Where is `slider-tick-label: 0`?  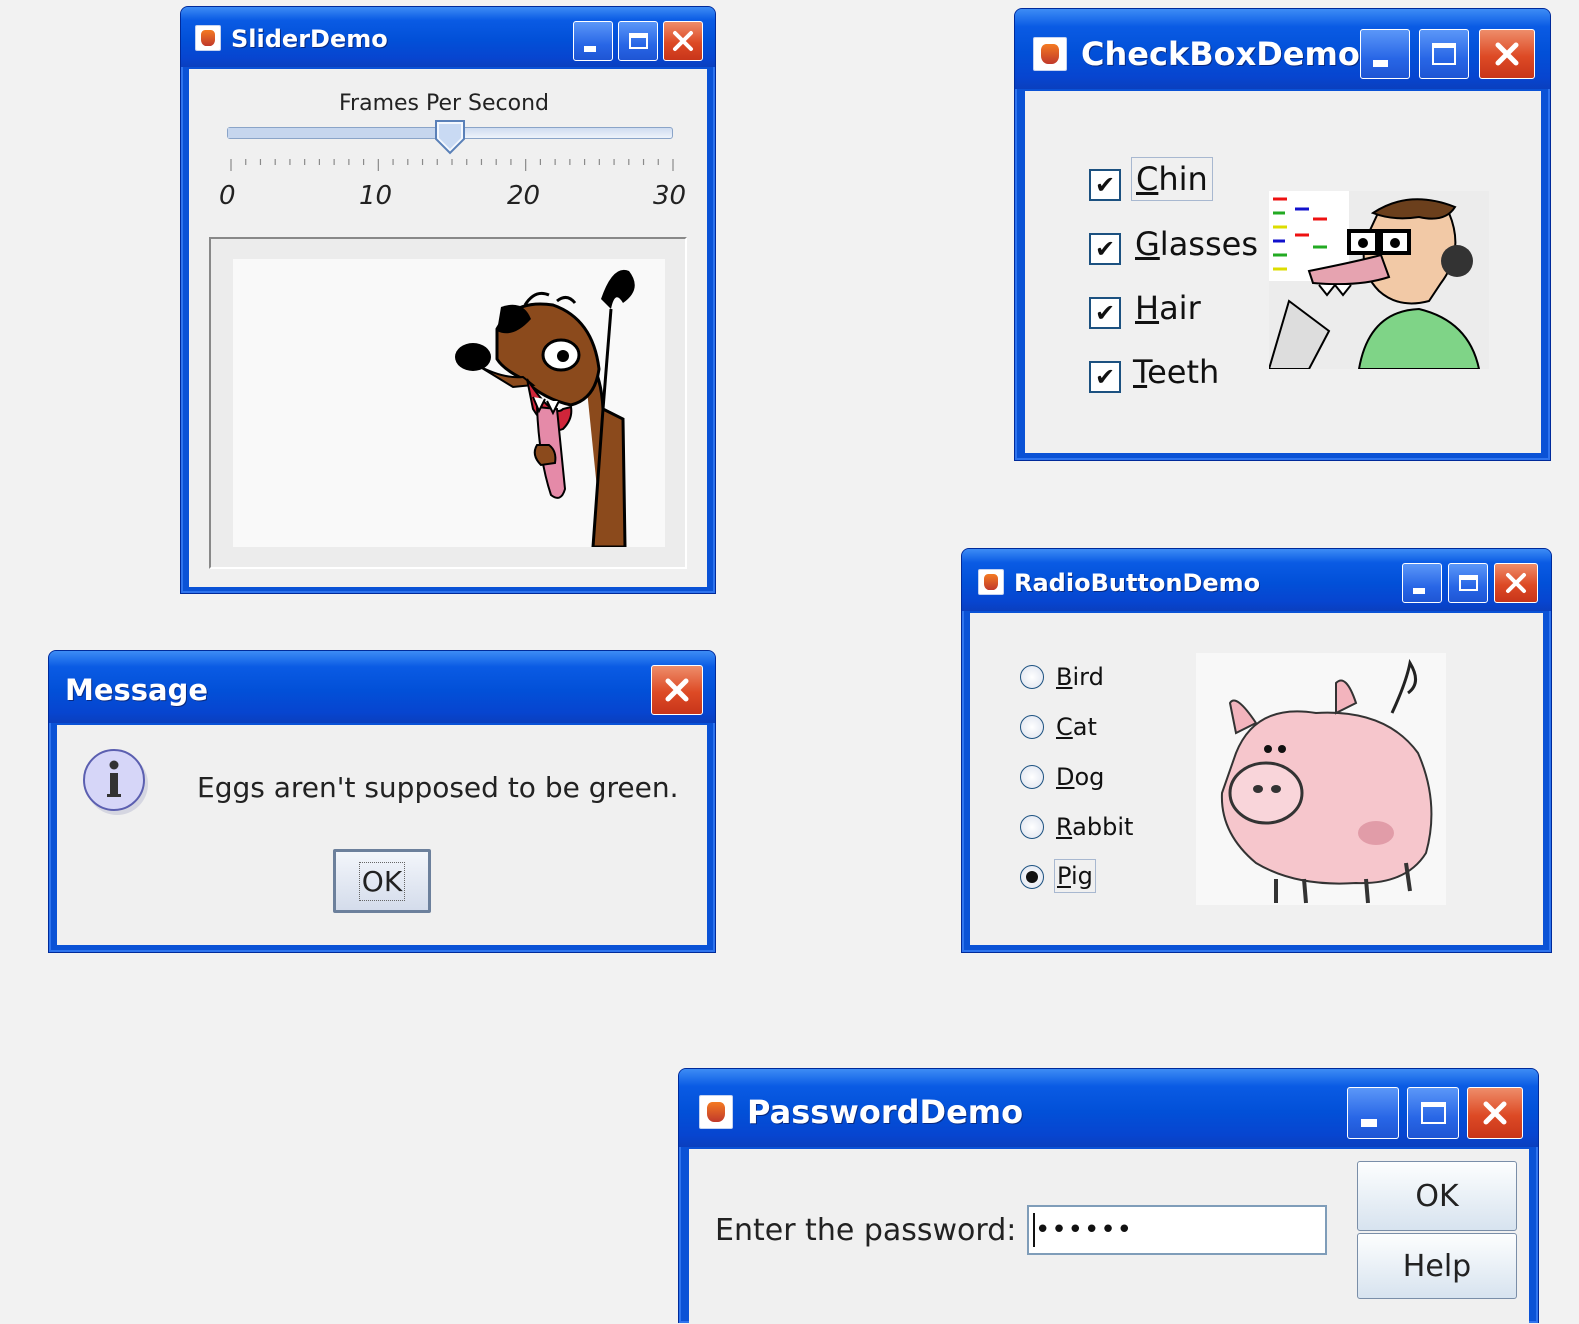
slider-tick-label: 0 is located at coordinates (227, 196).